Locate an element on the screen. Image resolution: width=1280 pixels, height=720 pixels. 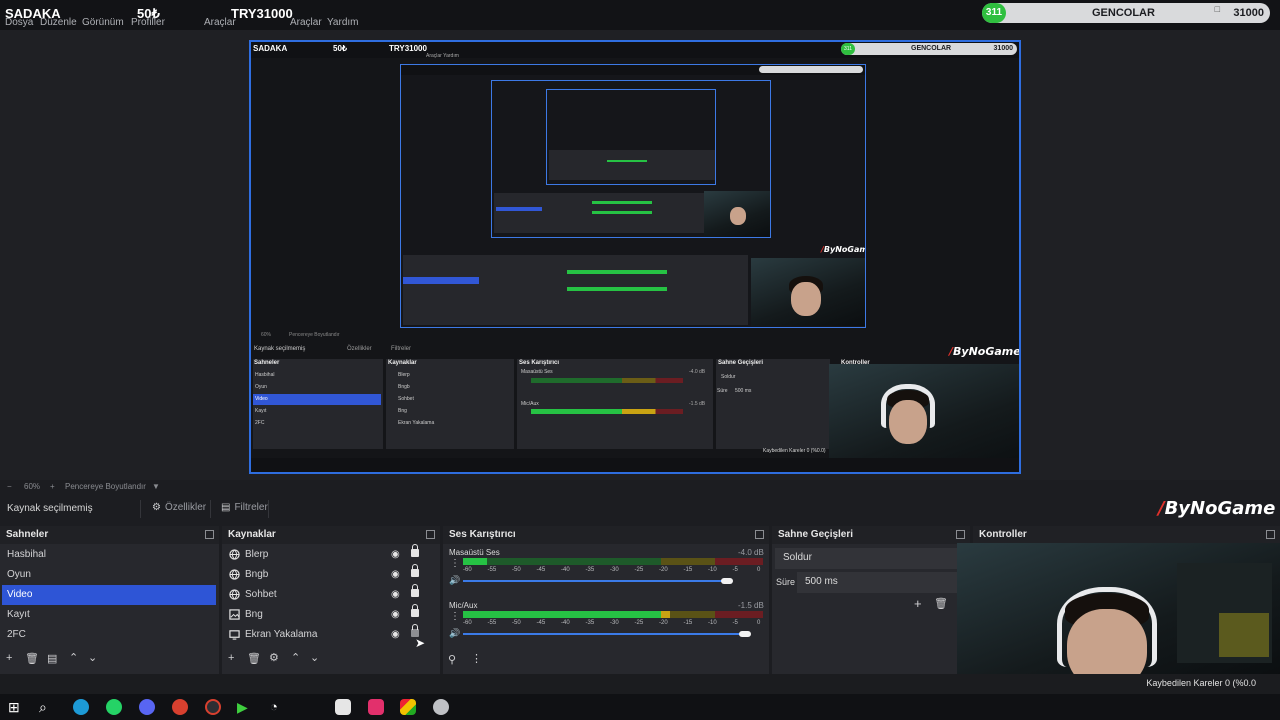
play-icon: ▶ is located at coordinates (245, 707).